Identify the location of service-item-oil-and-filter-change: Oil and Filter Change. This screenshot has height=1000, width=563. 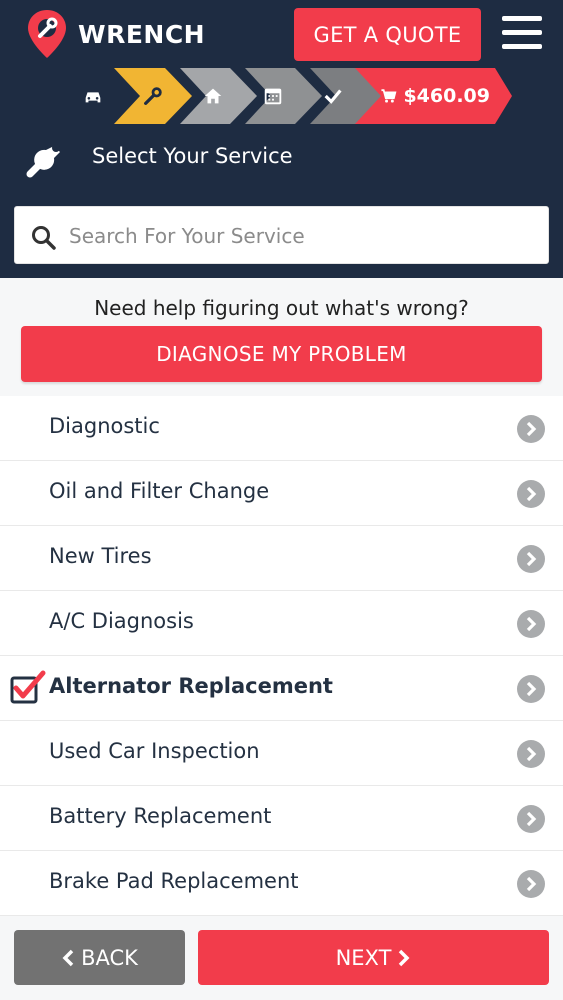
(281, 493).